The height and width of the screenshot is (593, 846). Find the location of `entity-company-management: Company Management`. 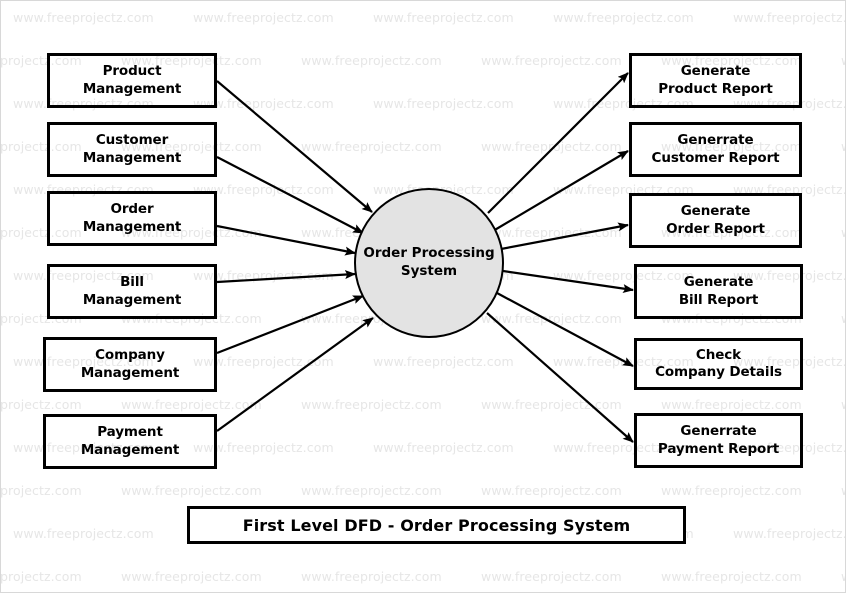

entity-company-management: Company Management is located at coordinates (130, 364).